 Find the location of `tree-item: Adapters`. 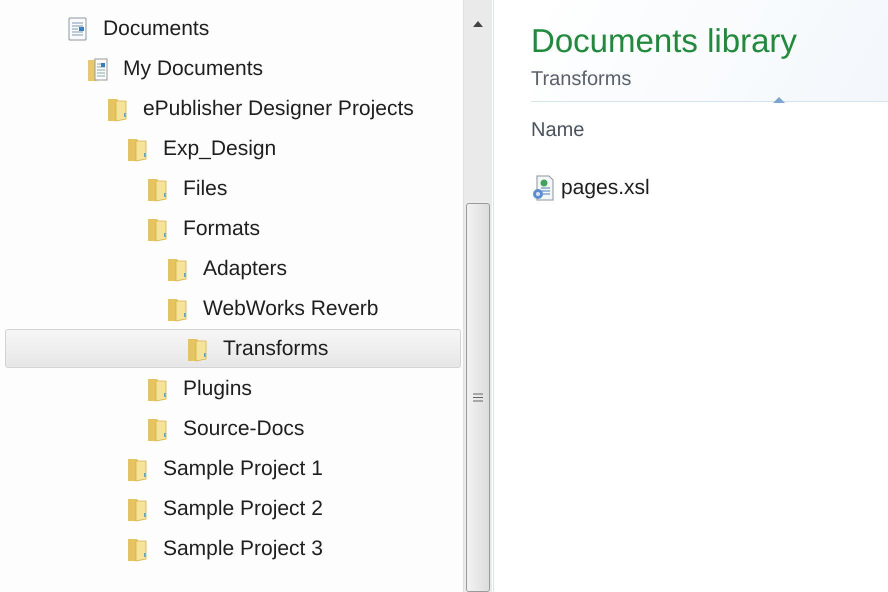

tree-item: Adapters is located at coordinates (233, 268).